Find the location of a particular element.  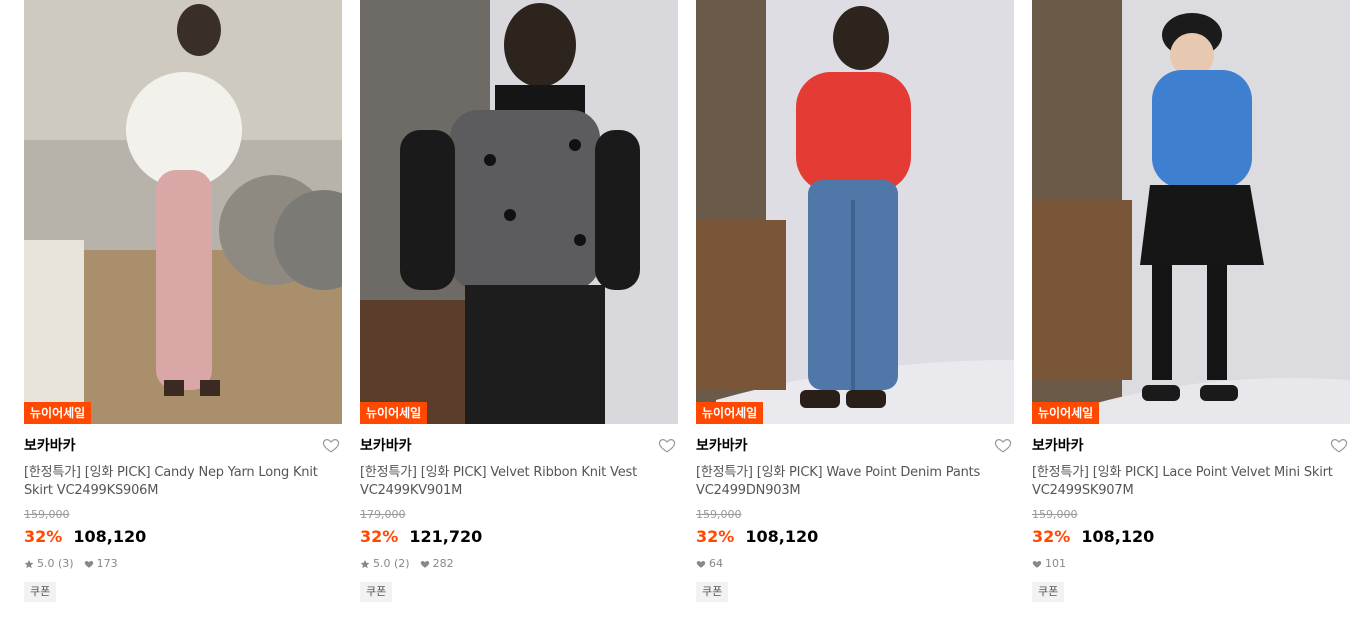

rating: 5.0 (3) is located at coordinates (49, 564).